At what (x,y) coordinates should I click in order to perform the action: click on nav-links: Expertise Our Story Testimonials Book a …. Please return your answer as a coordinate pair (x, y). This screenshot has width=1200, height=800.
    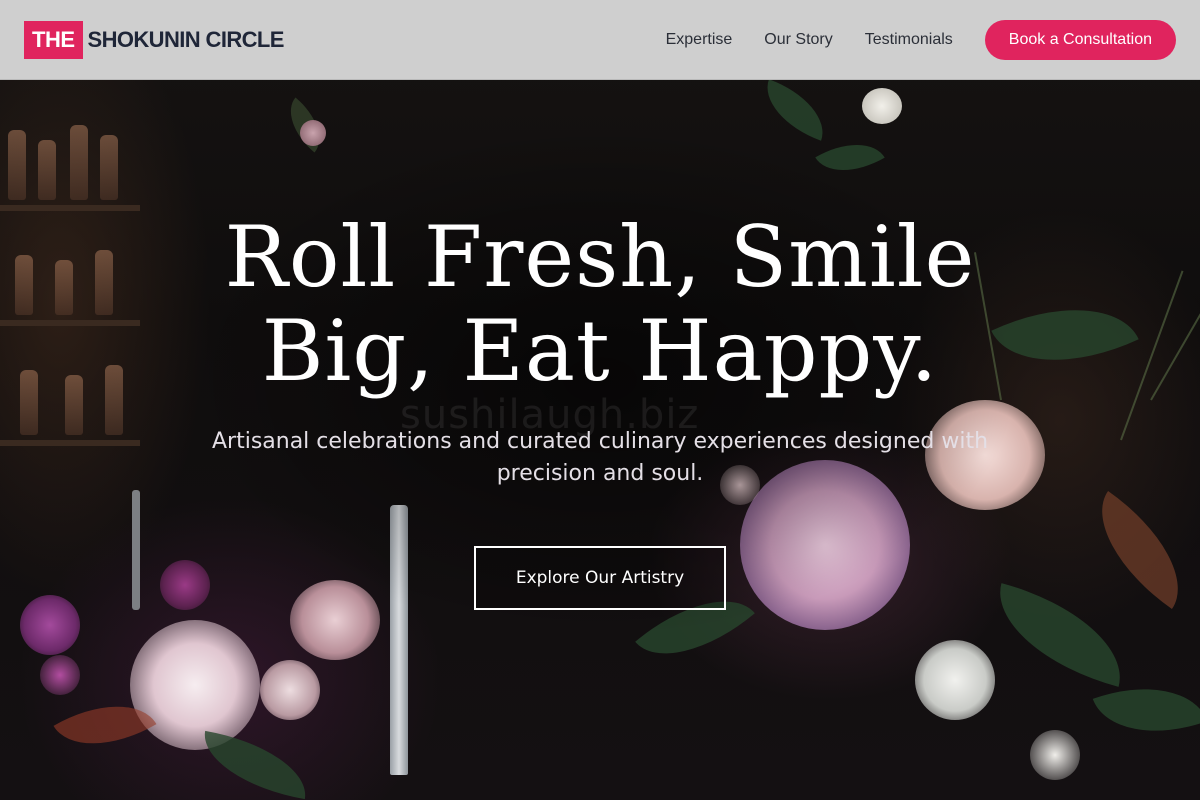
    Looking at the image, I should click on (921, 39).